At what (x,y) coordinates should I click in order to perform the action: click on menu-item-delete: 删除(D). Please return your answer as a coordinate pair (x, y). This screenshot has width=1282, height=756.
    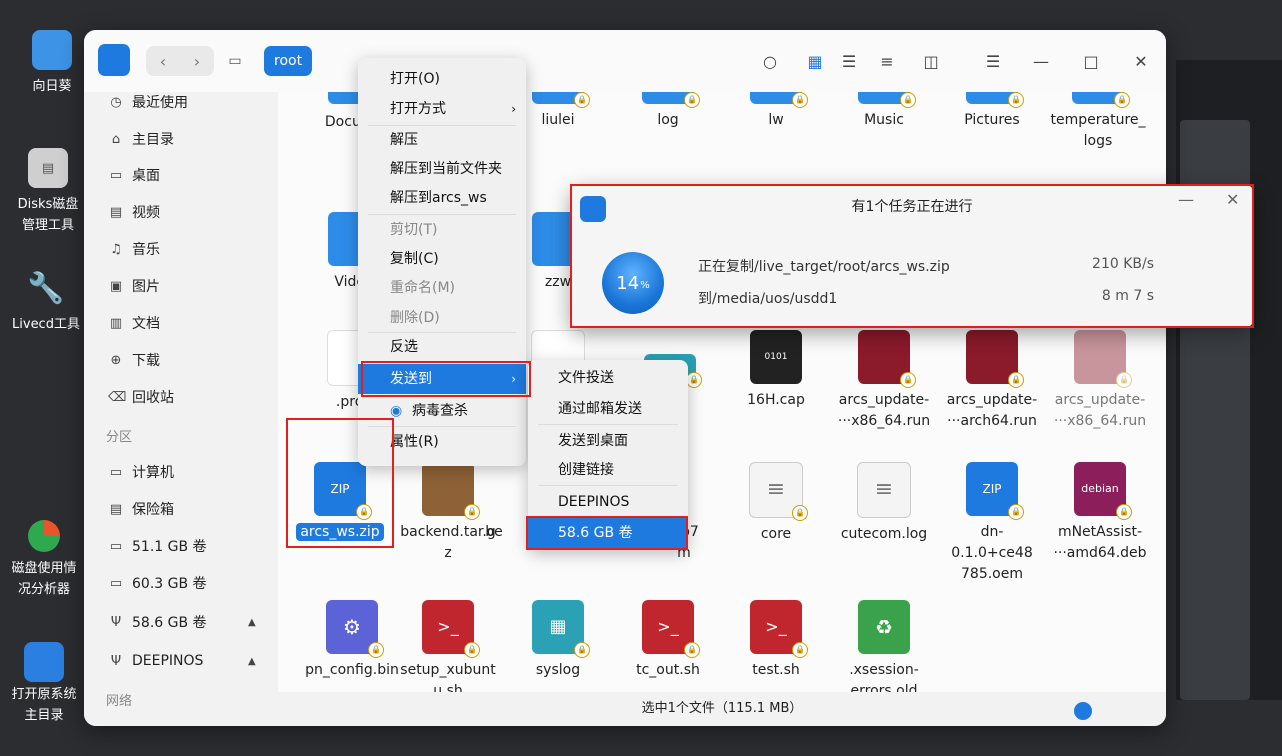
    Looking at the image, I should click on (442, 318).